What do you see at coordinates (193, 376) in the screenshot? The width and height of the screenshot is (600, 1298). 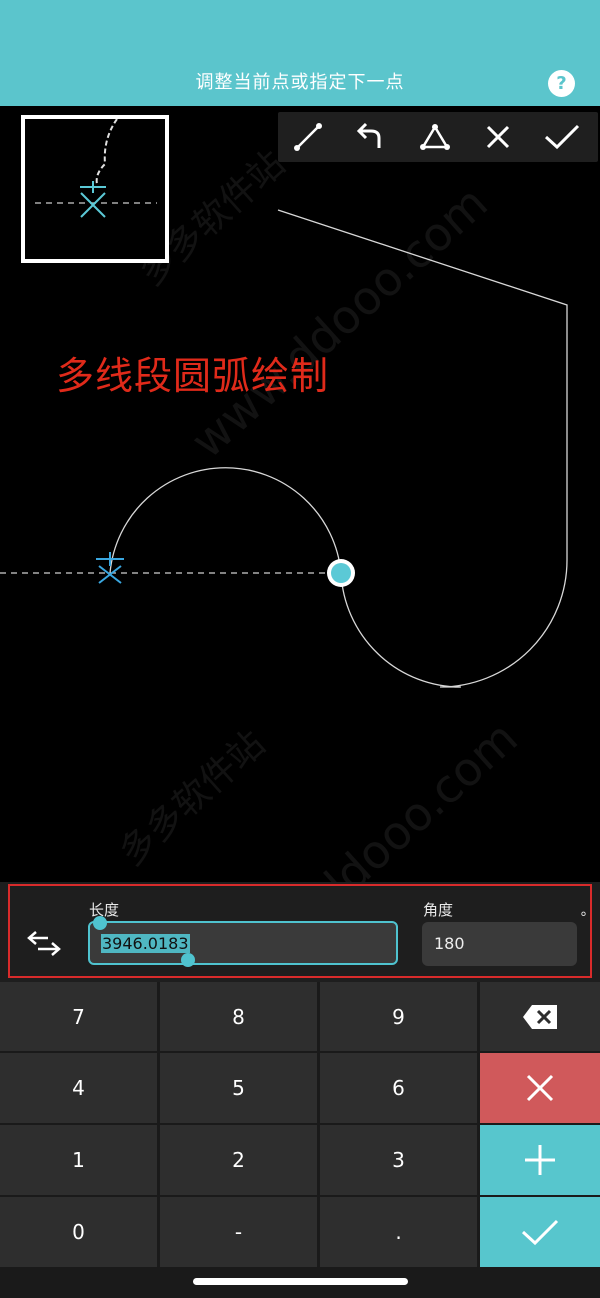 I see `drawing-caption: 多线段圆弧绘制` at bounding box center [193, 376].